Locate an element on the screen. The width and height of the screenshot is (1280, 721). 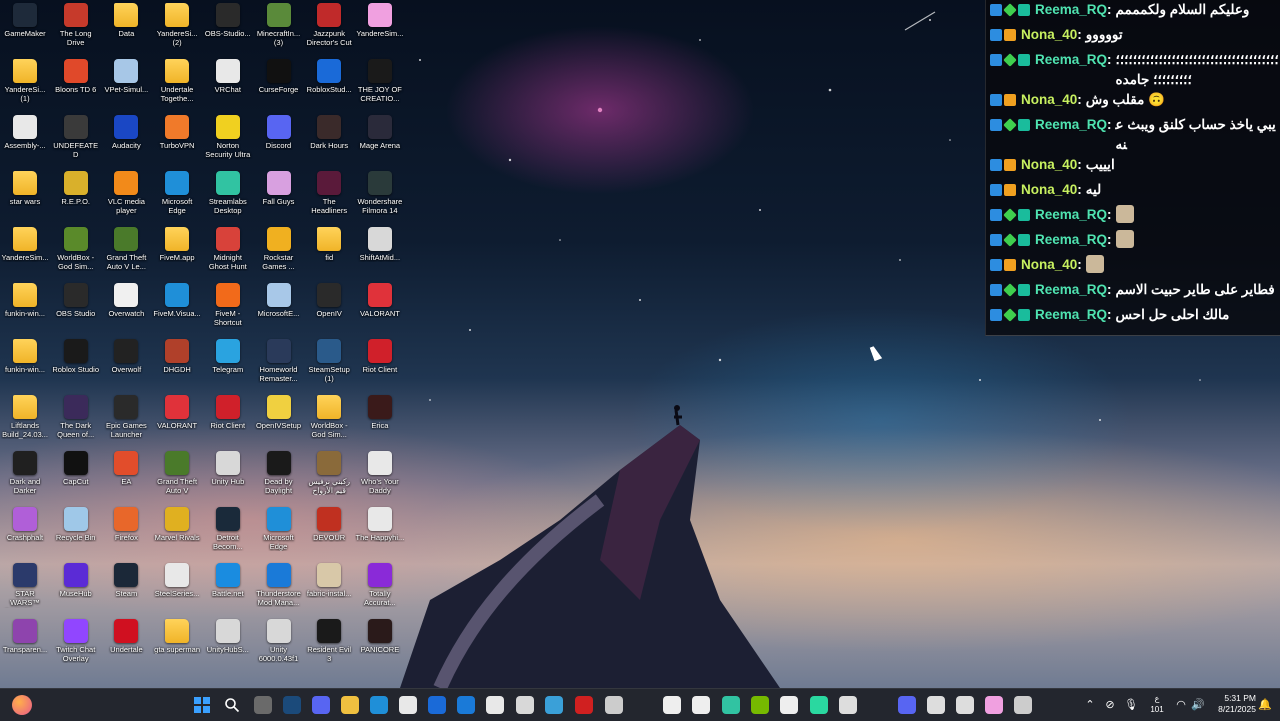
desktop-icon: DHGDH is located at coordinates (177, 364).